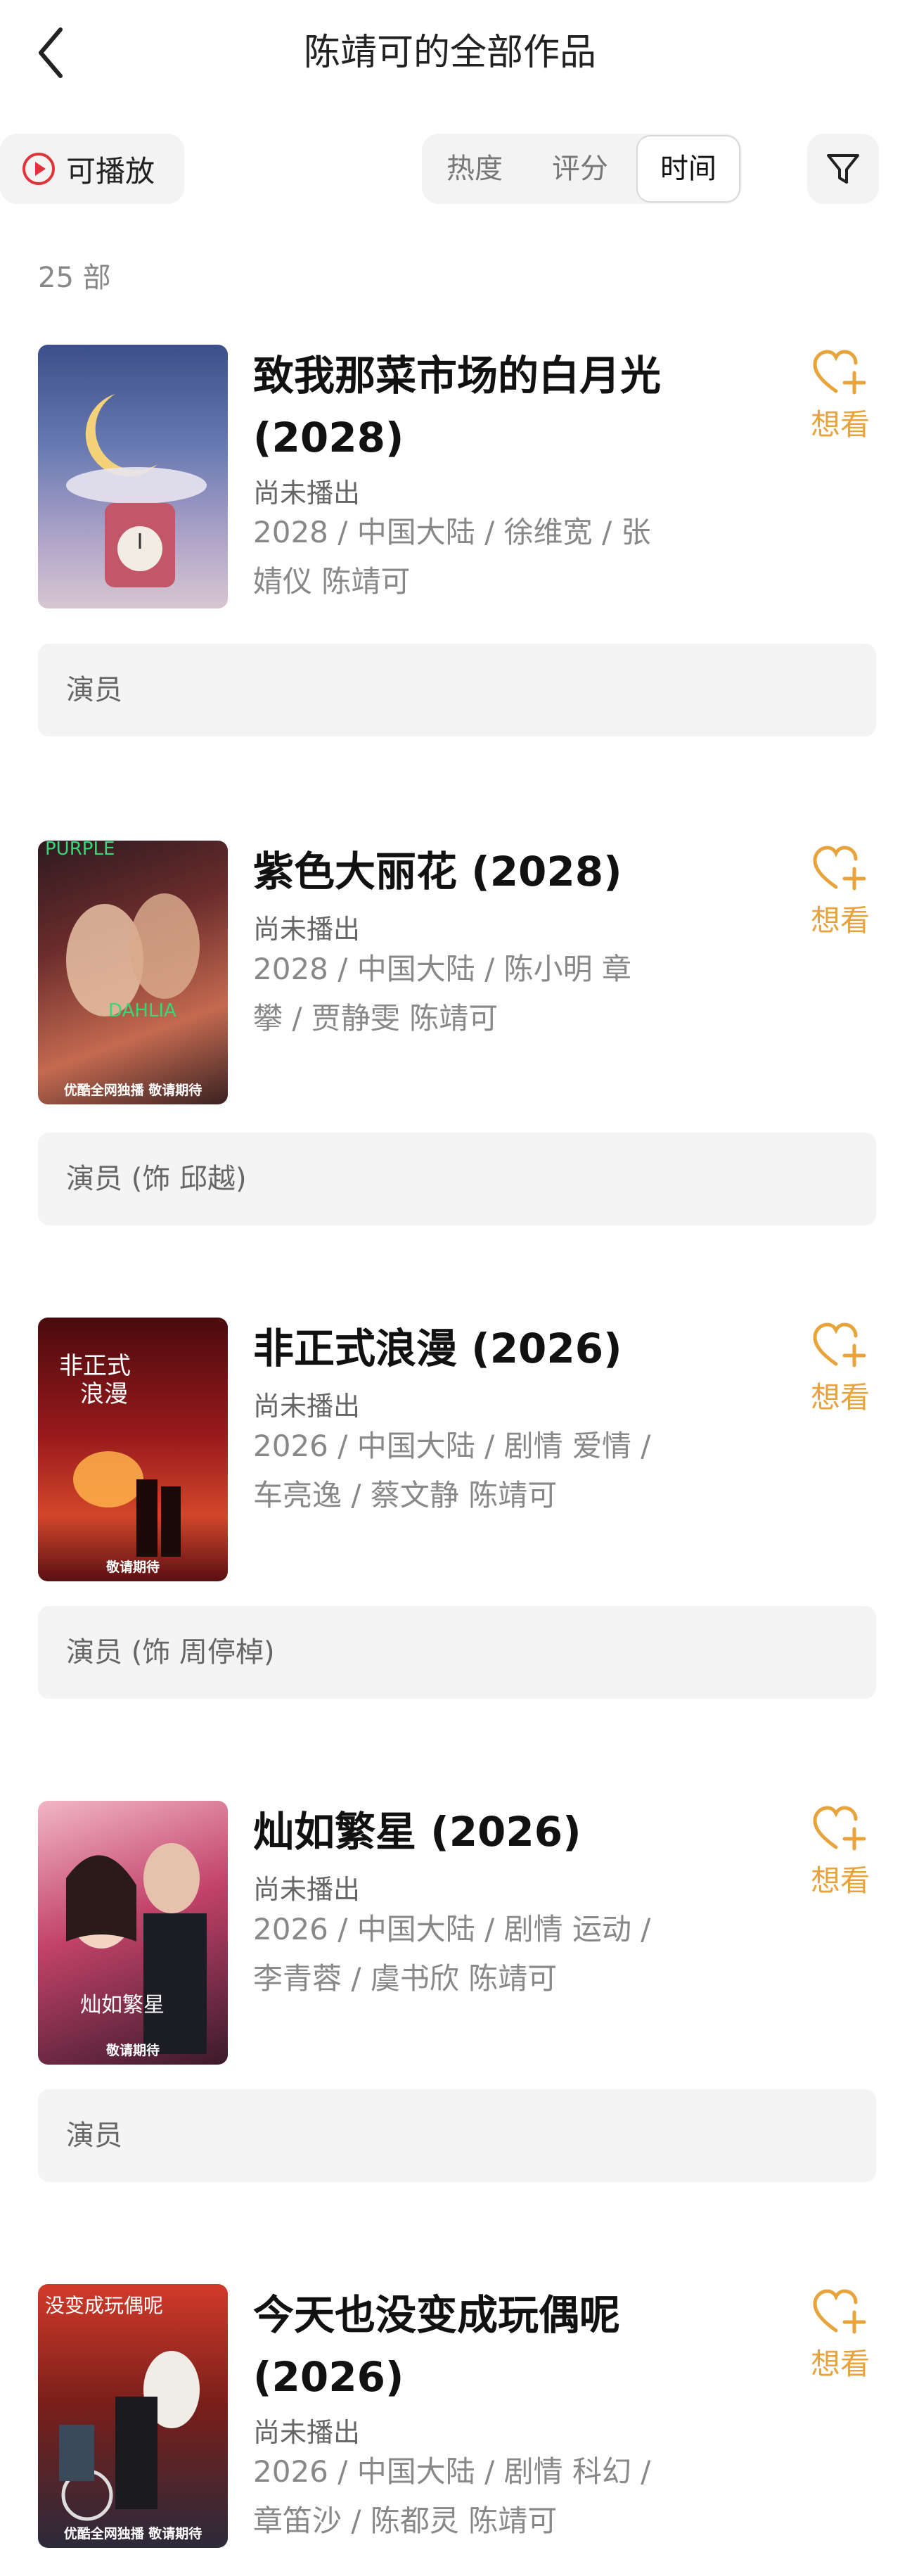 Image resolution: width=900 pixels, height=2576 pixels. Describe the element at coordinates (452, 2496) in the screenshot. I see `work-meta: 2026 / 中国大陆 / 剧情 科幻 / 章笛沙 / 陈都灵 陈靖可` at that location.